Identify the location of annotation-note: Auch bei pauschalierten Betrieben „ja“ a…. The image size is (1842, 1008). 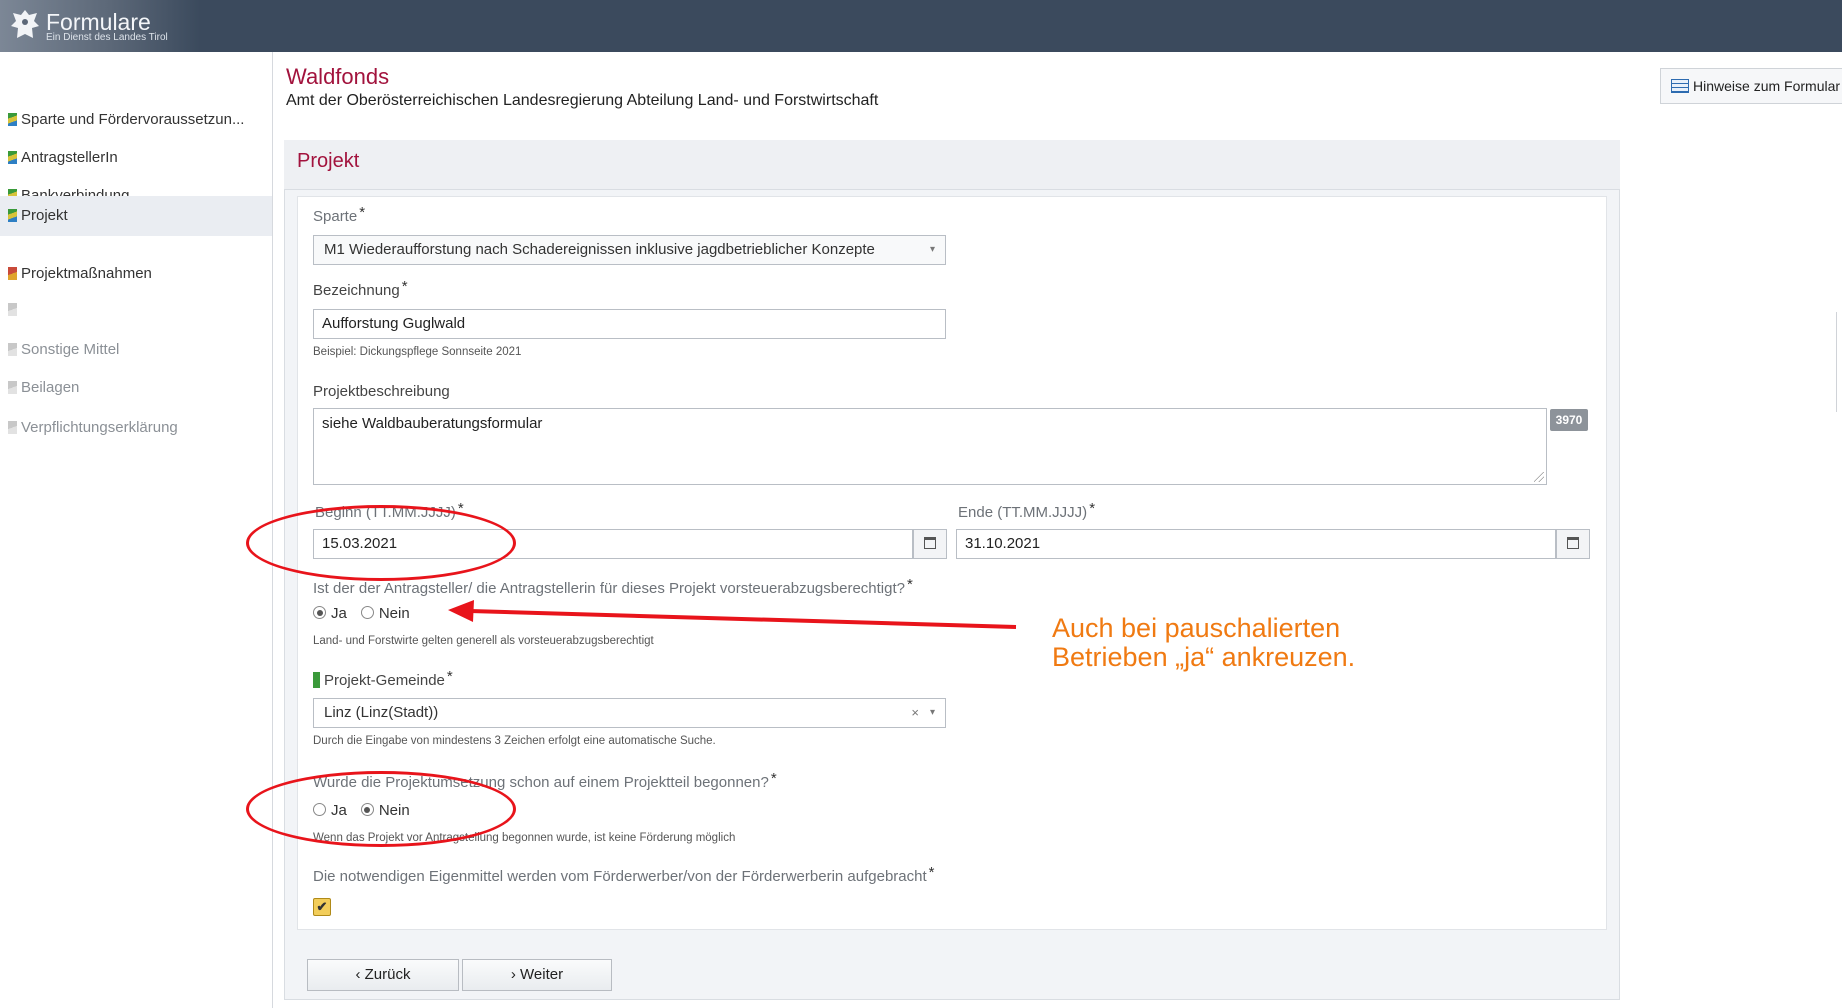
(1203, 643).